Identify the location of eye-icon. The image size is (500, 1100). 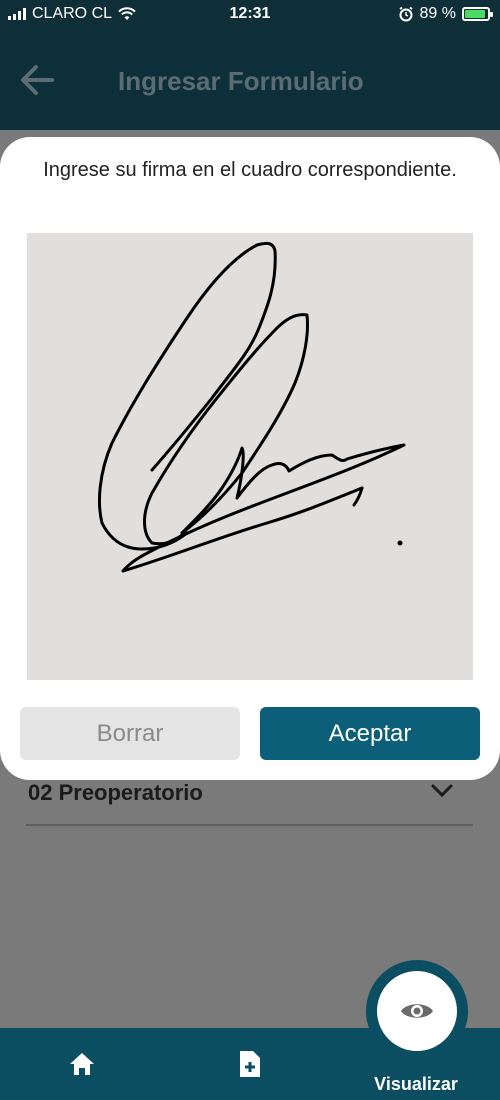
(417, 1011).